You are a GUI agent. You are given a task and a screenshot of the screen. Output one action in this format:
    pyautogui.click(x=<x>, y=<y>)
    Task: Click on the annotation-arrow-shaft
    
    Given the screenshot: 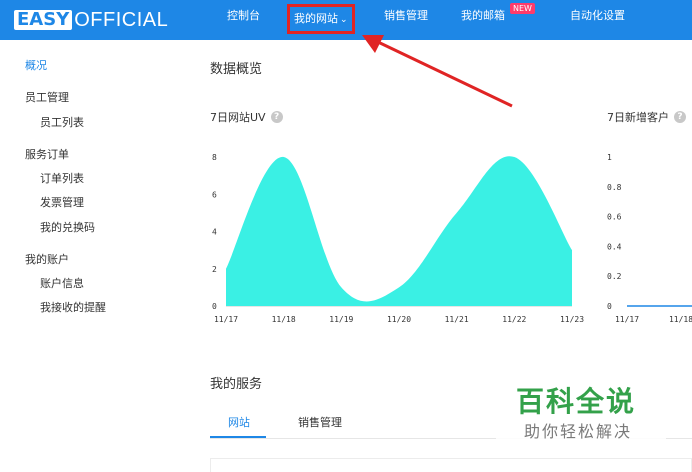 What is the action you would take?
    pyautogui.click(x=445, y=74)
    